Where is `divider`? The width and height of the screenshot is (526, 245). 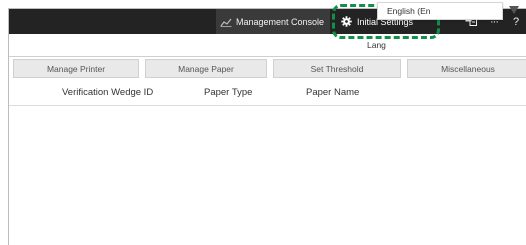 divider is located at coordinates (267, 56).